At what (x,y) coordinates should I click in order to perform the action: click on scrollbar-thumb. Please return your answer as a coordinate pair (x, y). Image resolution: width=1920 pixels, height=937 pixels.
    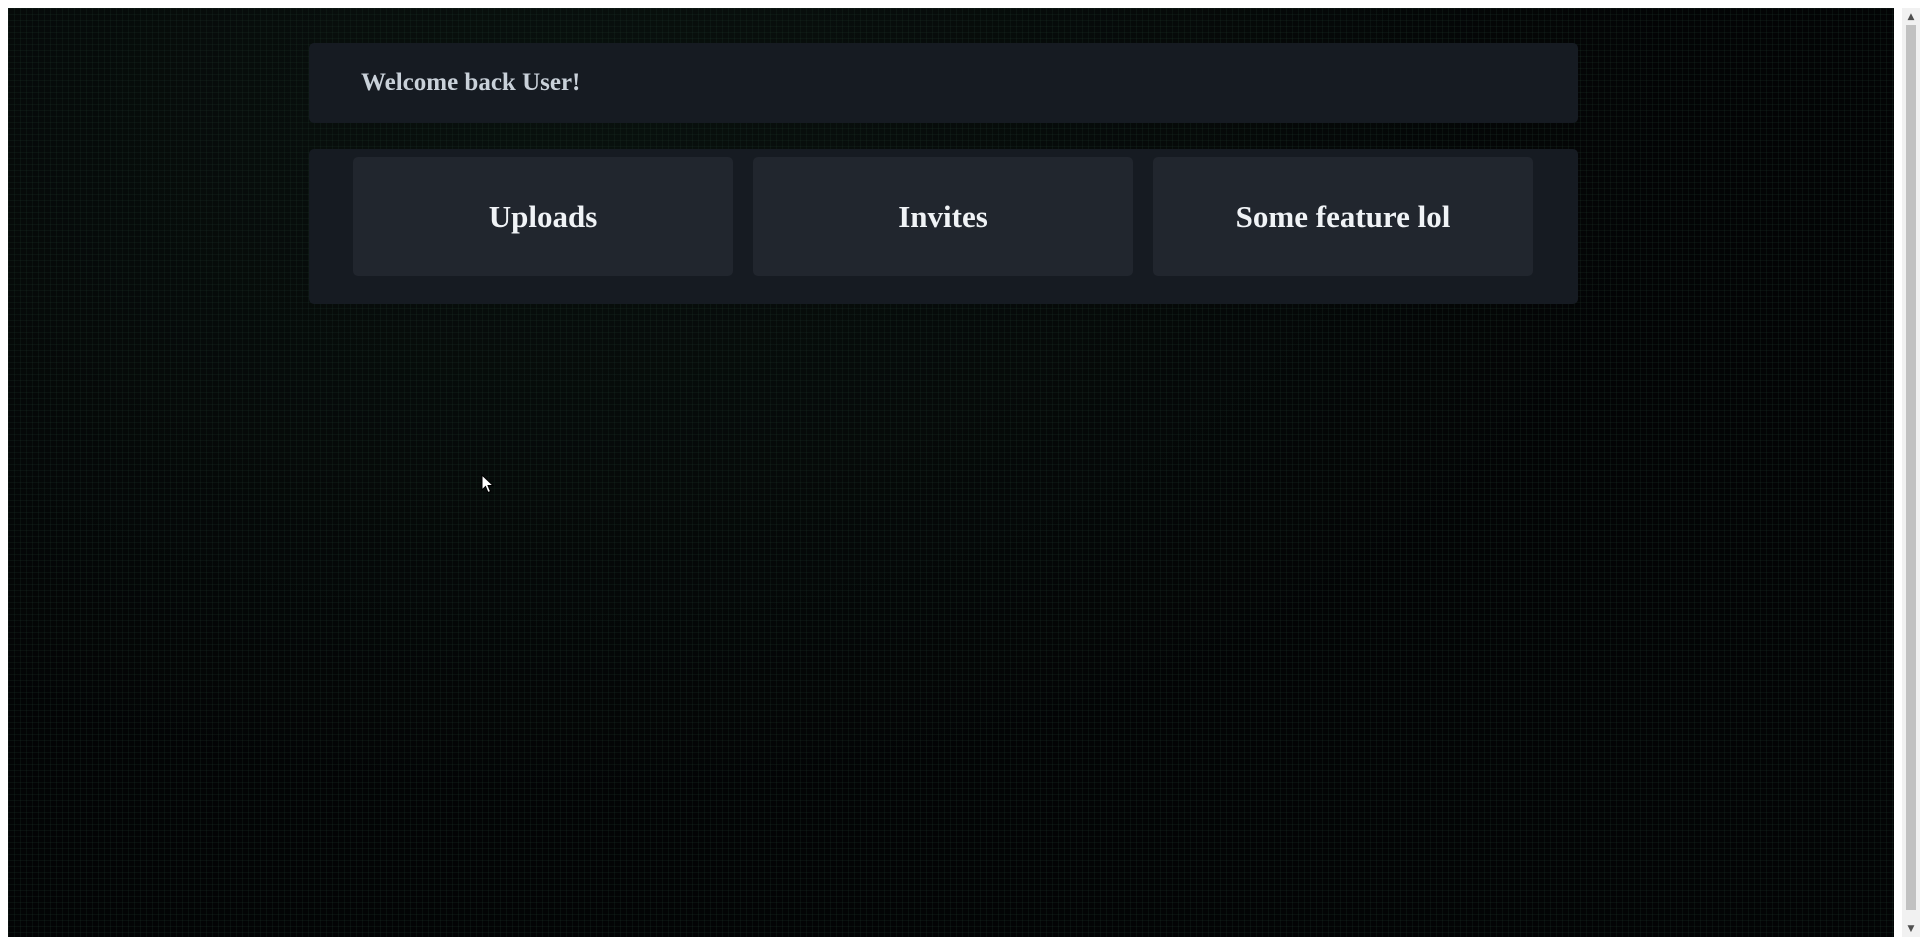
    Looking at the image, I should click on (1911, 467).